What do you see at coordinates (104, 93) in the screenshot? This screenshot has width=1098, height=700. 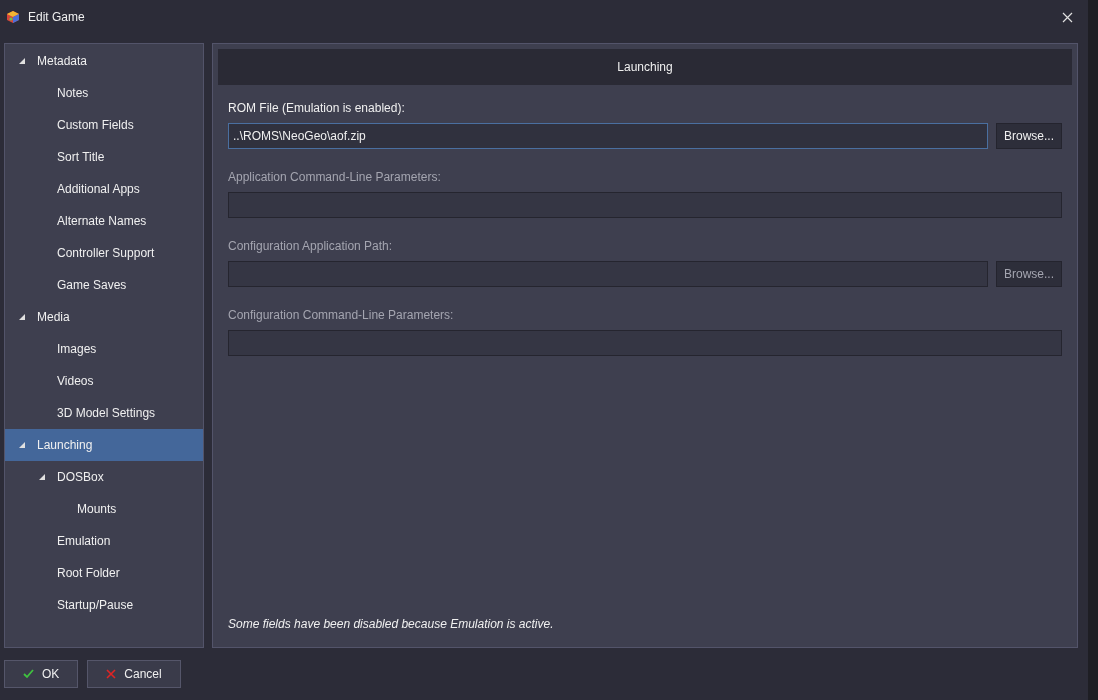 I see `tree-item: Notes` at bounding box center [104, 93].